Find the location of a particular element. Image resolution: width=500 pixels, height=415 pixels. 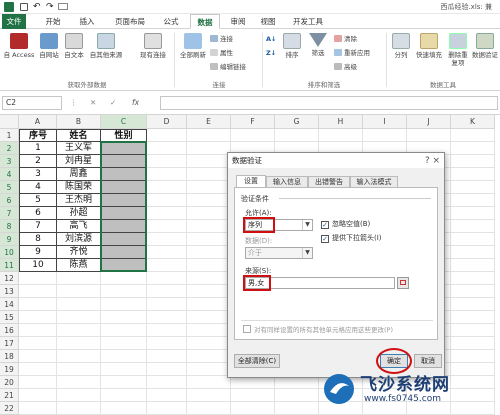

cell-d5 is located at coordinates (167, 187).